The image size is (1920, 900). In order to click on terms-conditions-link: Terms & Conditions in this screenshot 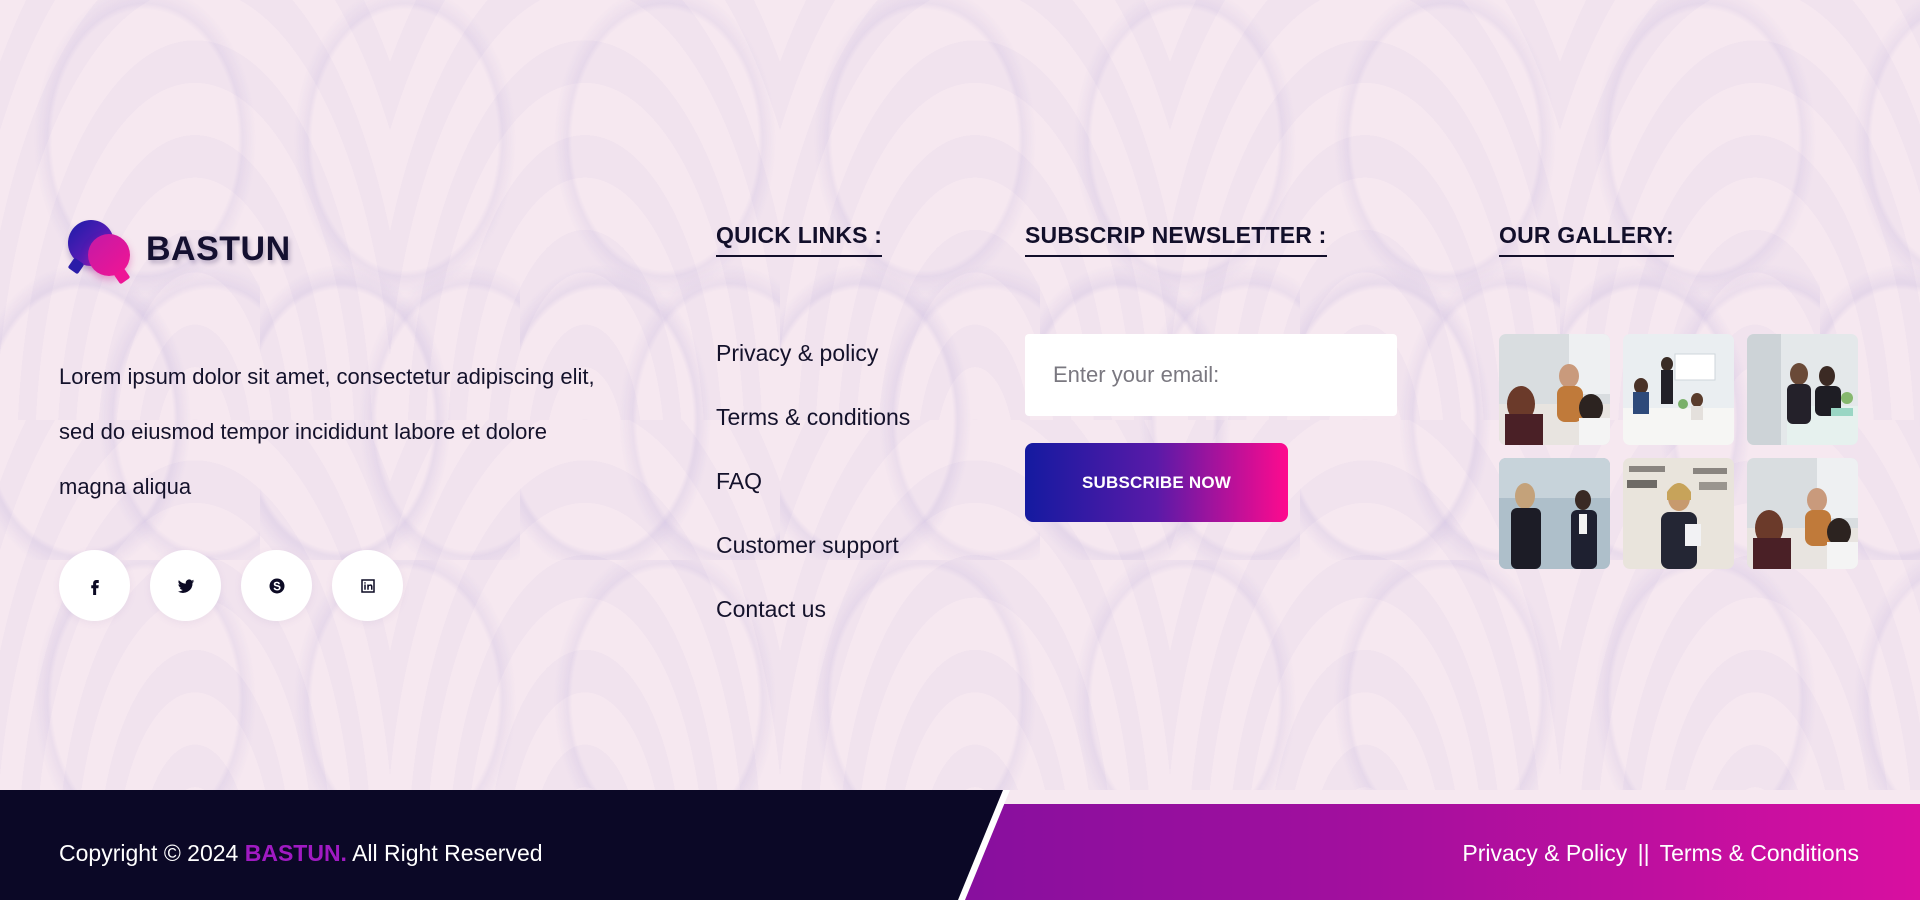, I will do `click(1759, 853)`.